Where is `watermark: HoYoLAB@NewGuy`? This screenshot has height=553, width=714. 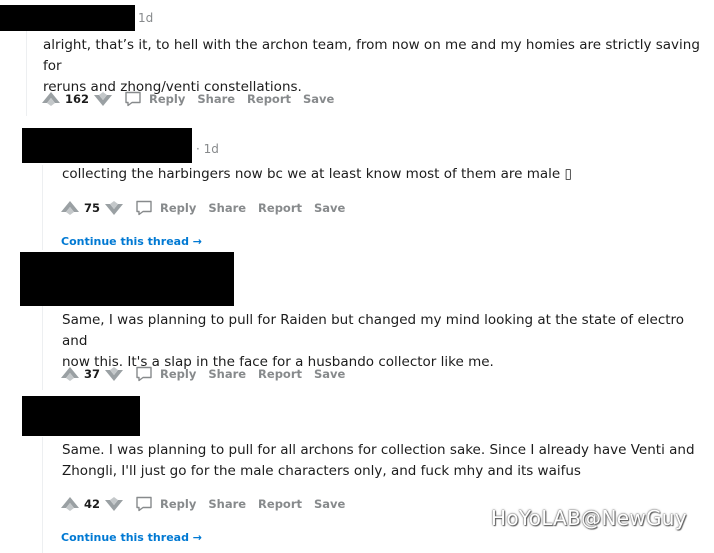 watermark: HoYoLAB@NewGuy is located at coordinates (589, 518).